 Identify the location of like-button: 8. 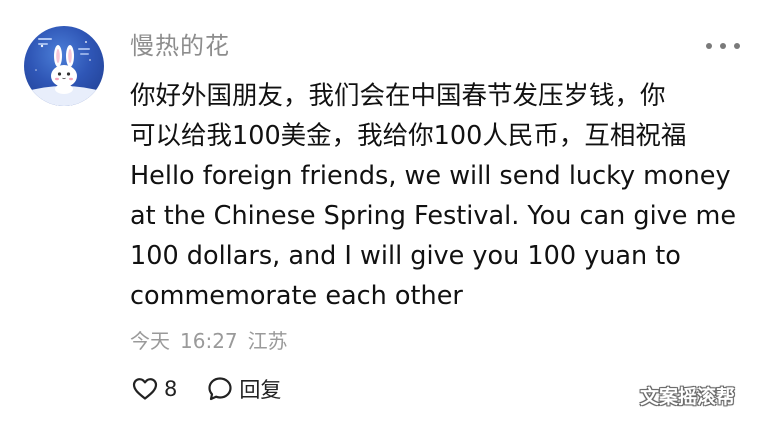
(154, 389).